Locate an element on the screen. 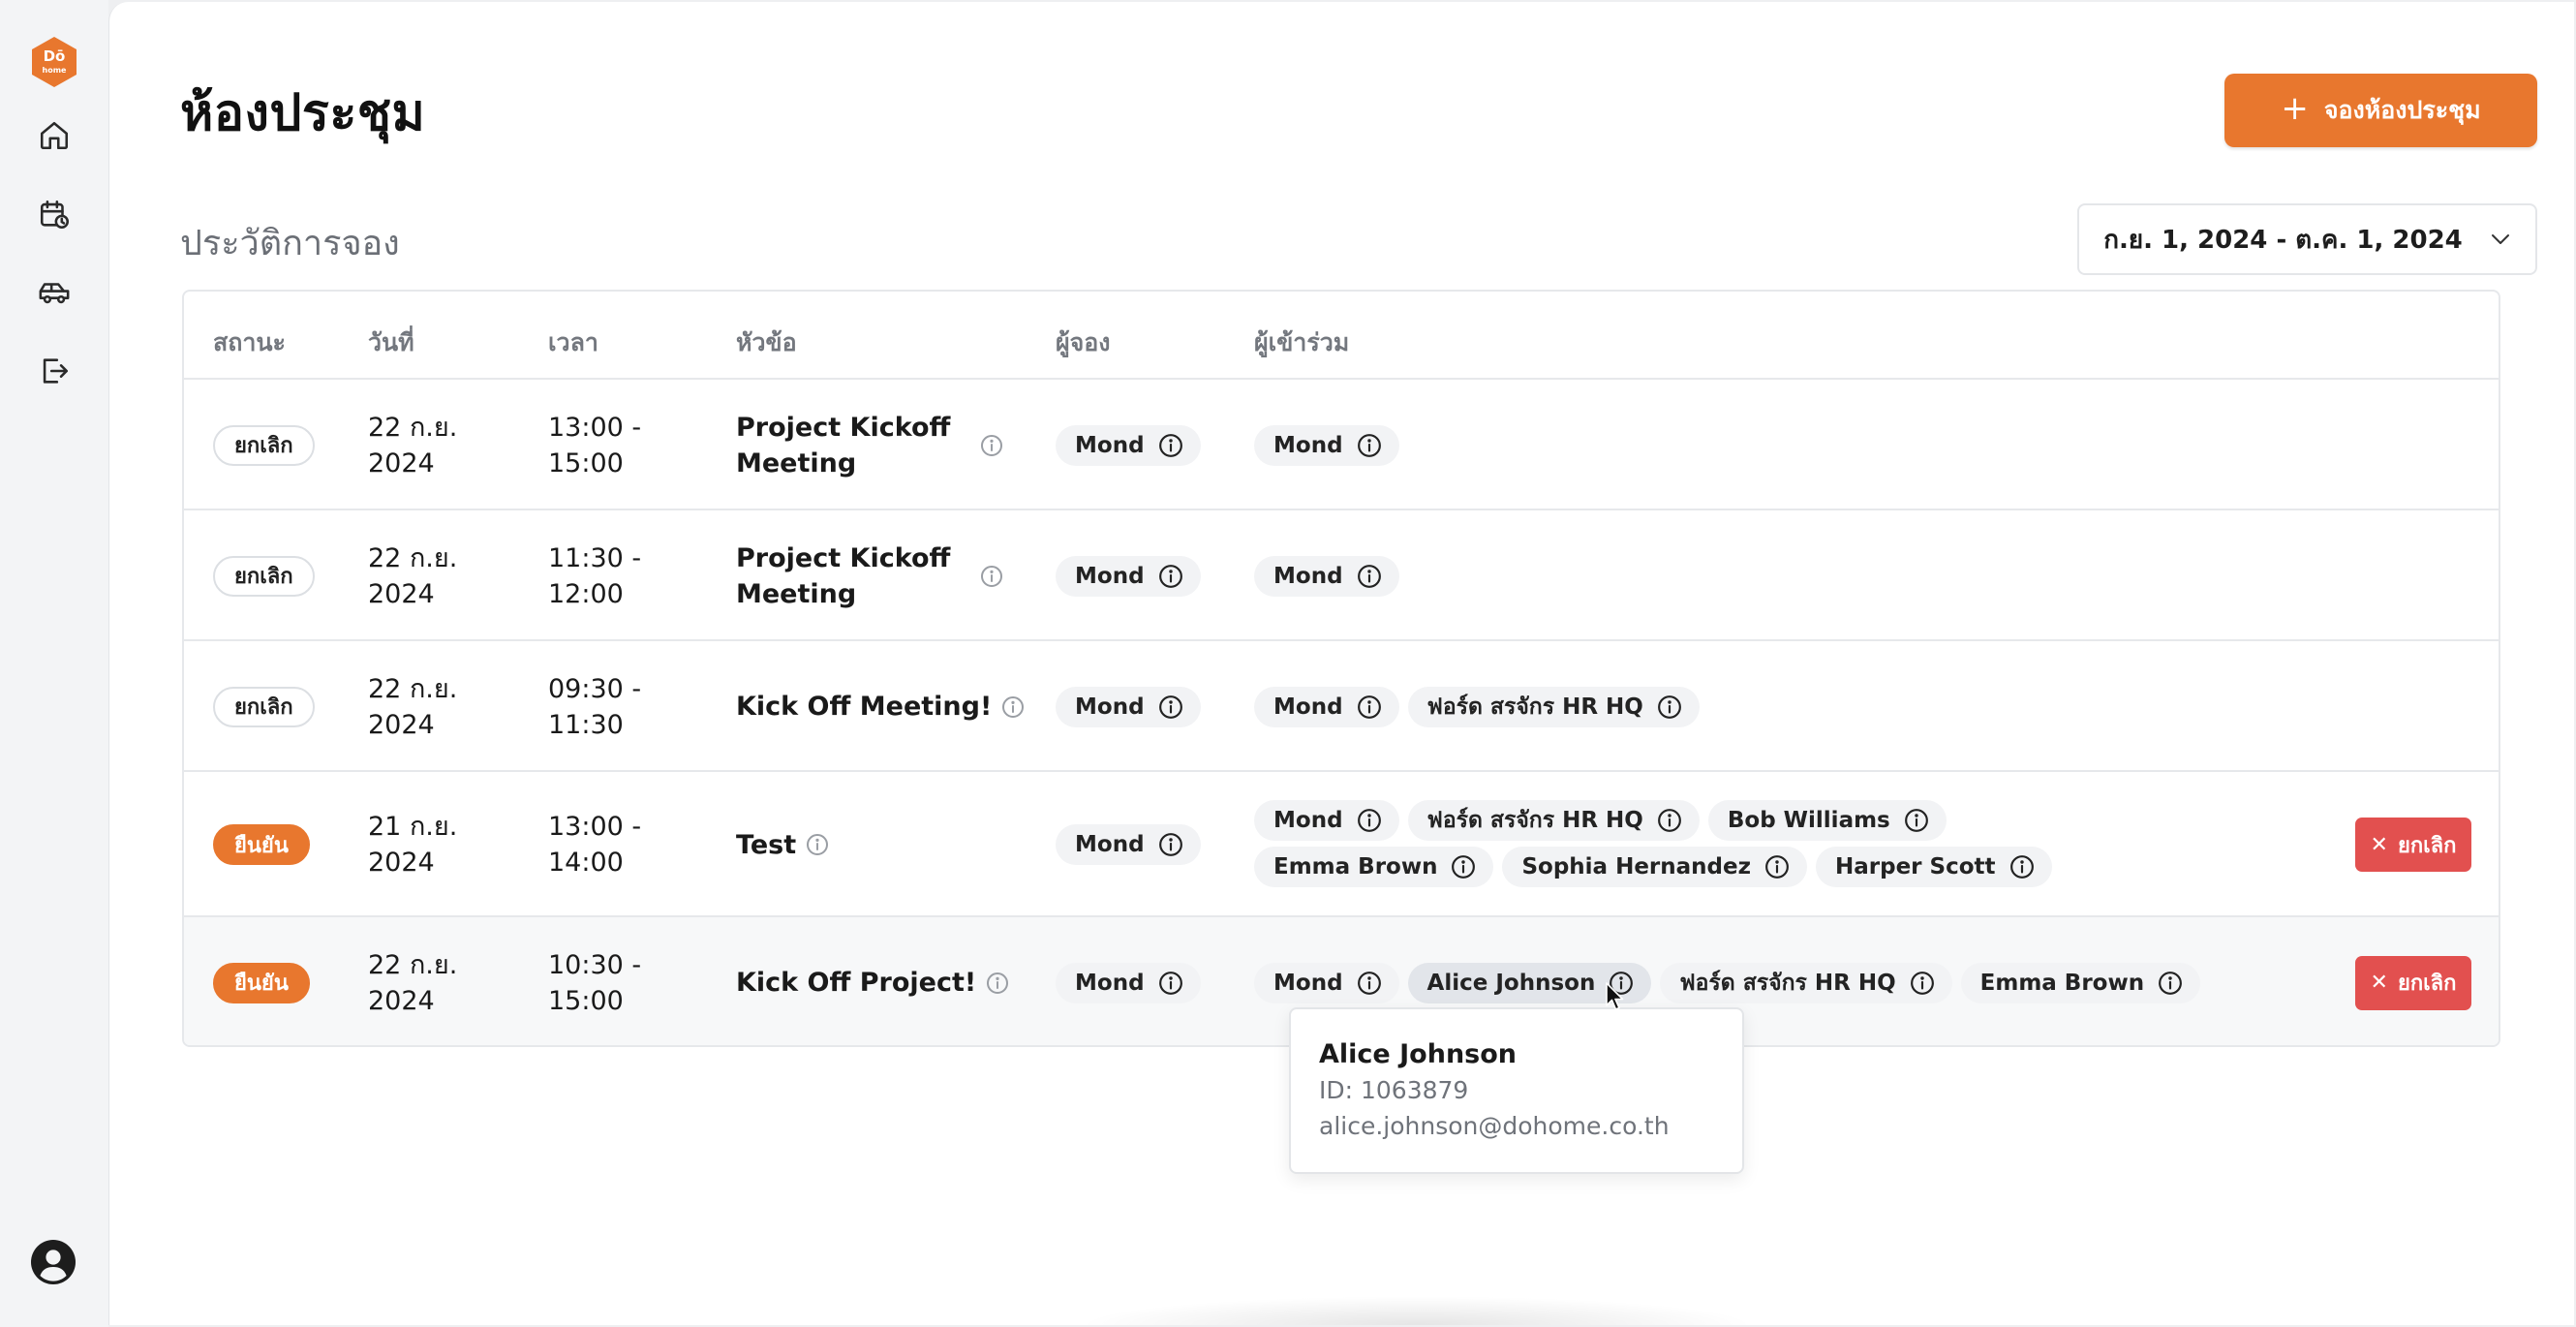  topic-text-line2: Meeting is located at coordinates (796, 462).